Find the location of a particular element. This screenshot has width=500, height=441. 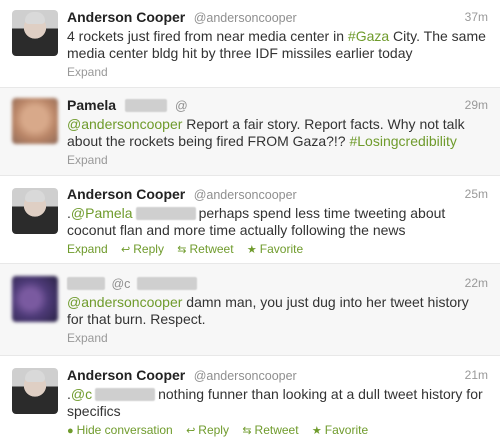

author-handle: @c is located at coordinates (120, 284).